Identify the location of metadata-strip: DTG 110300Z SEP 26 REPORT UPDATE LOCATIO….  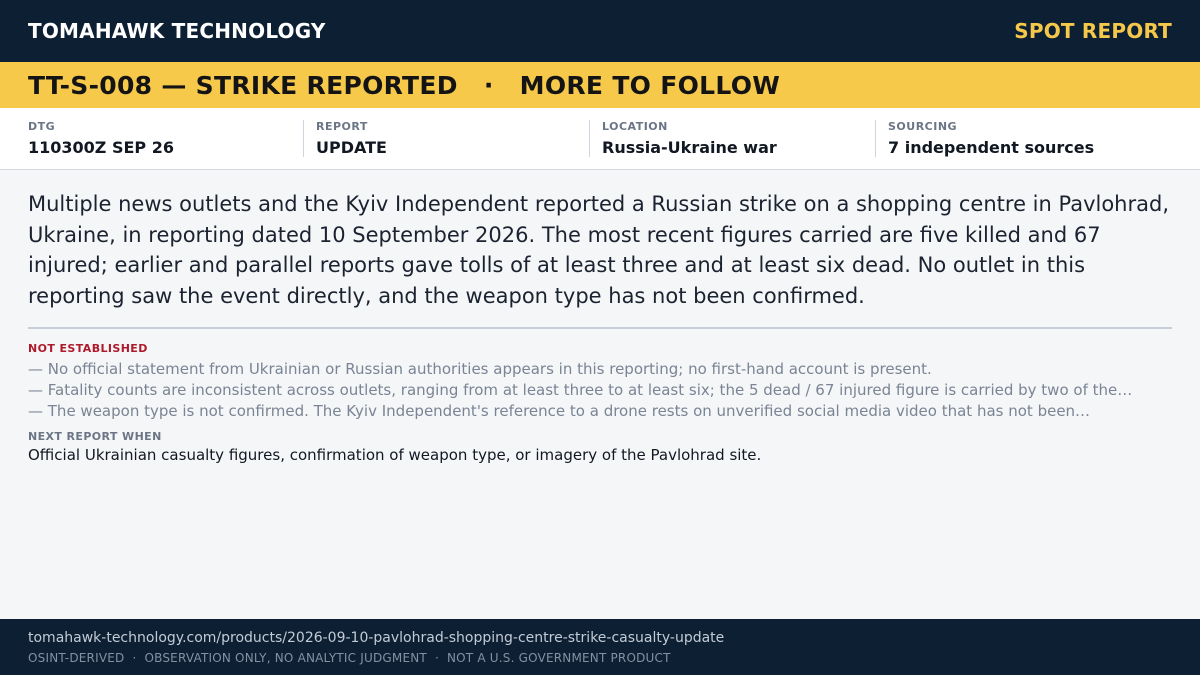
(600, 139).